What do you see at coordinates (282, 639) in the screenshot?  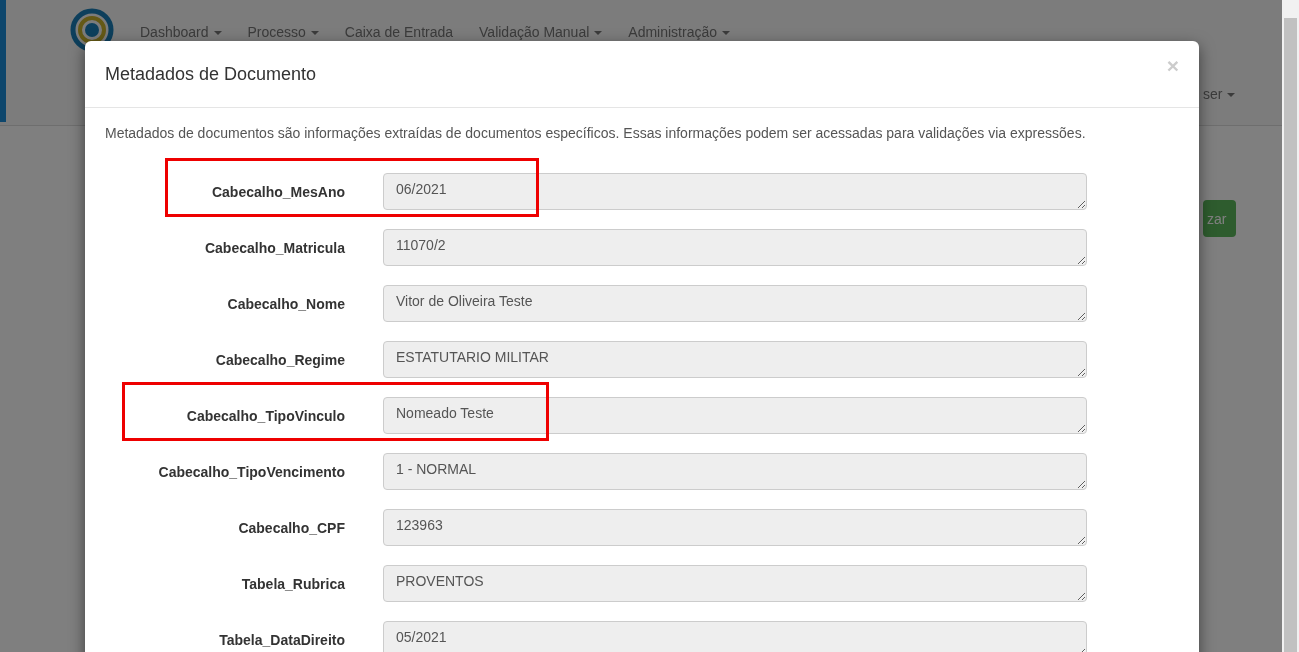 I see `field-label: Tabela_DataDireito` at bounding box center [282, 639].